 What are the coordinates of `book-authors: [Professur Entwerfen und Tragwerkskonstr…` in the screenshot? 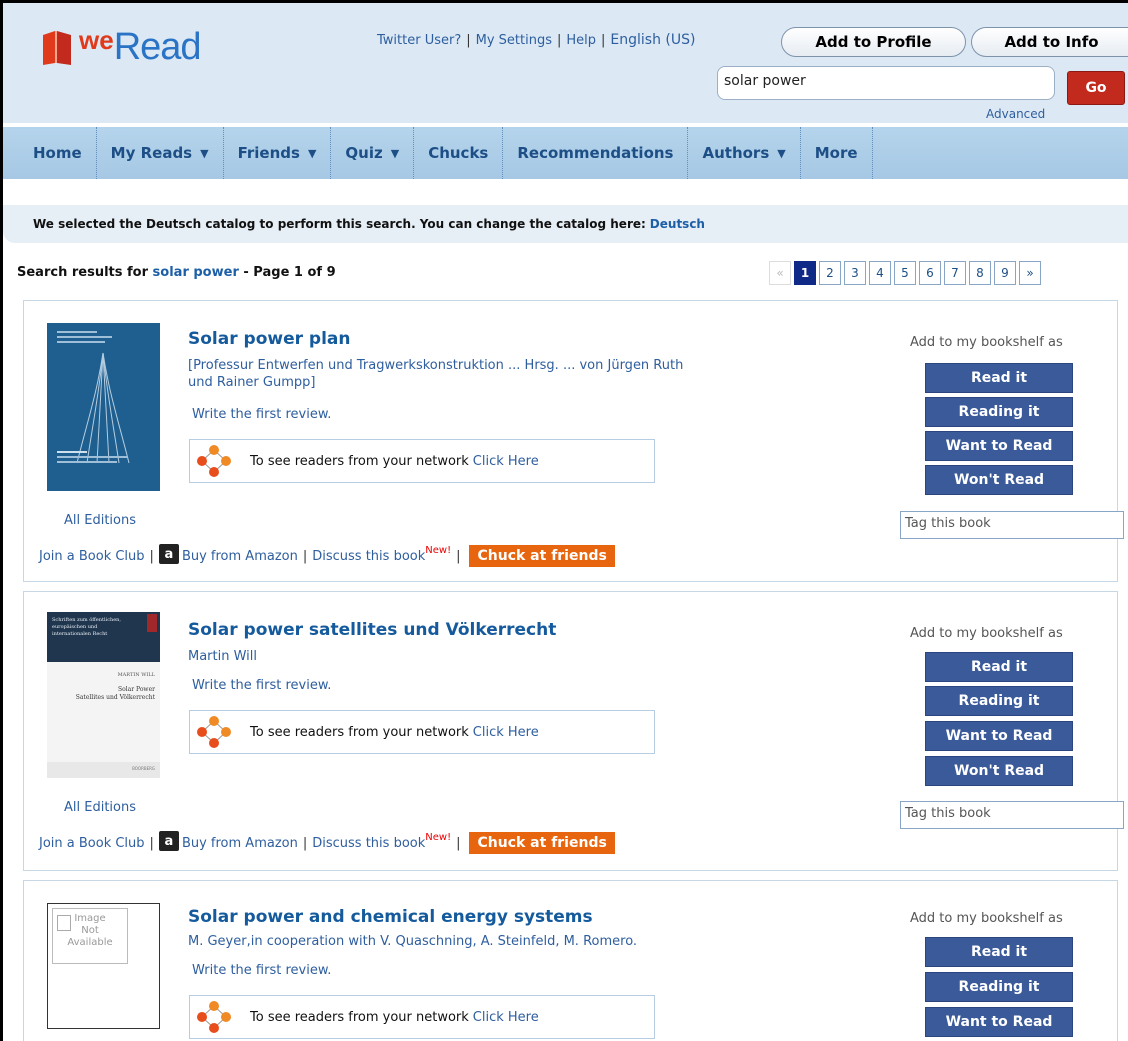 It's located at (438, 374).